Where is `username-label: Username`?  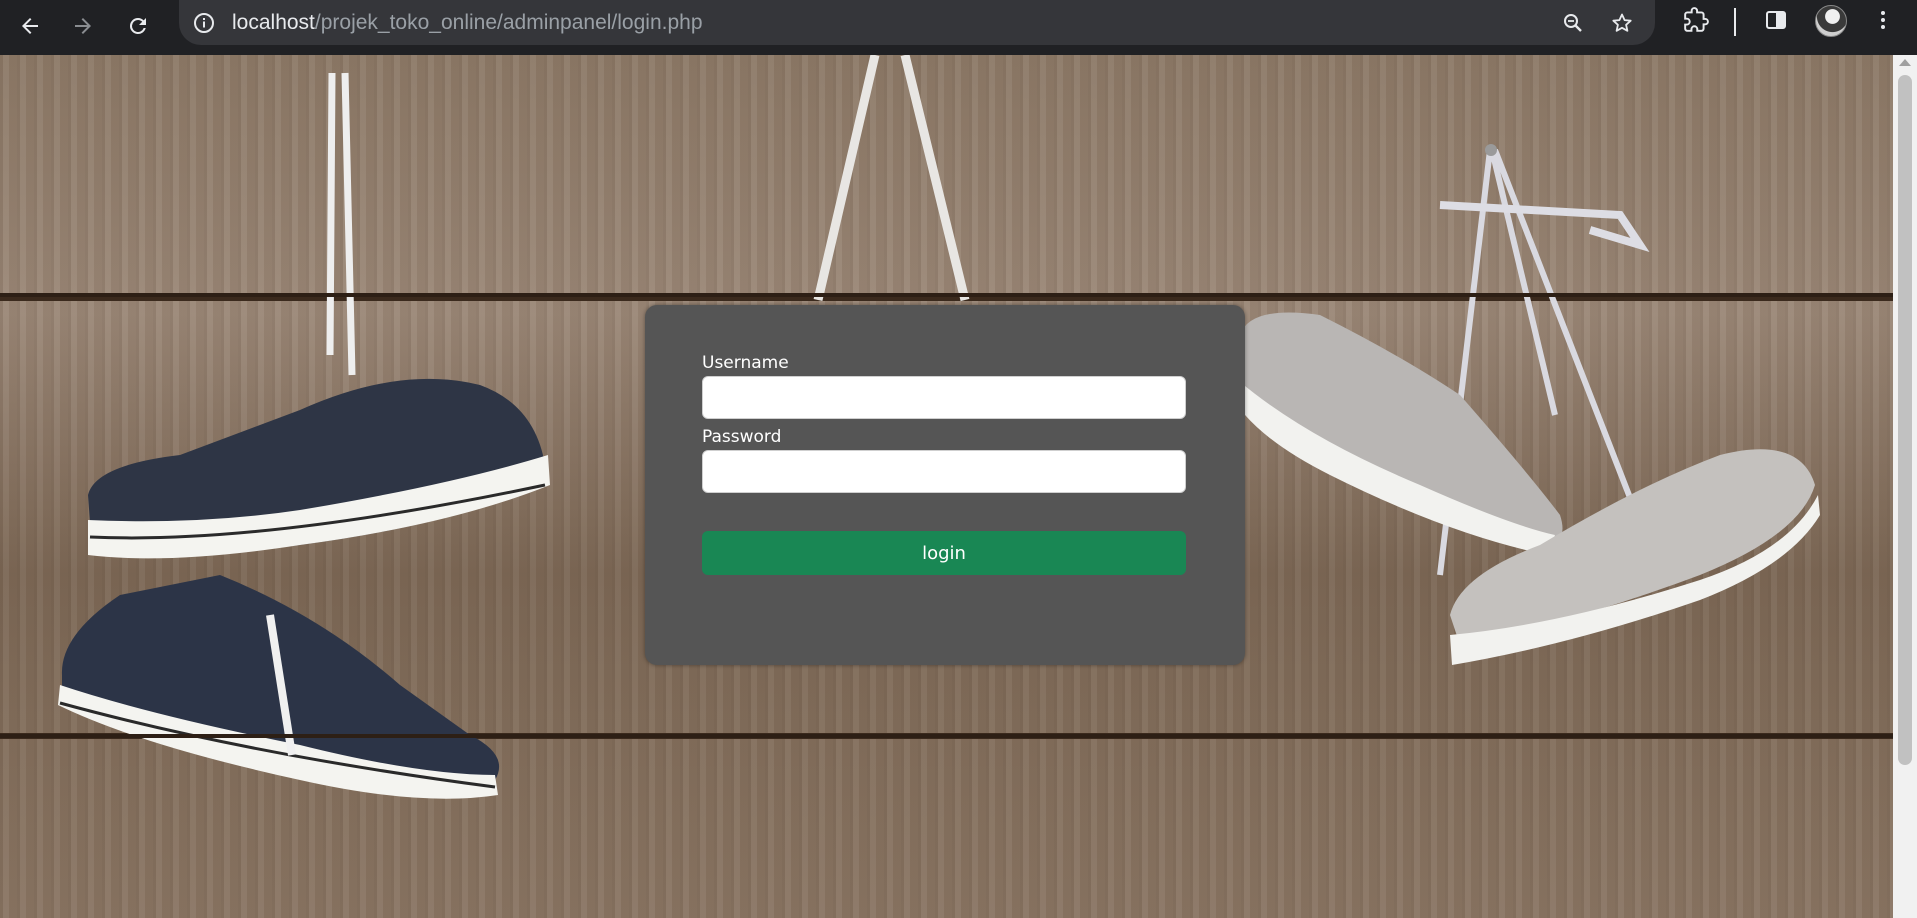
username-label: Username is located at coordinates (745, 363).